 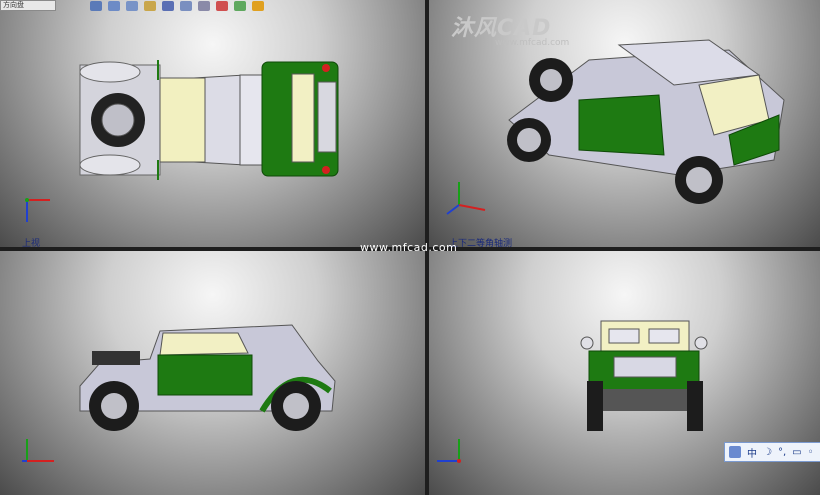 What do you see at coordinates (110, 72) in the screenshot?
I see `fender-left` at bounding box center [110, 72].